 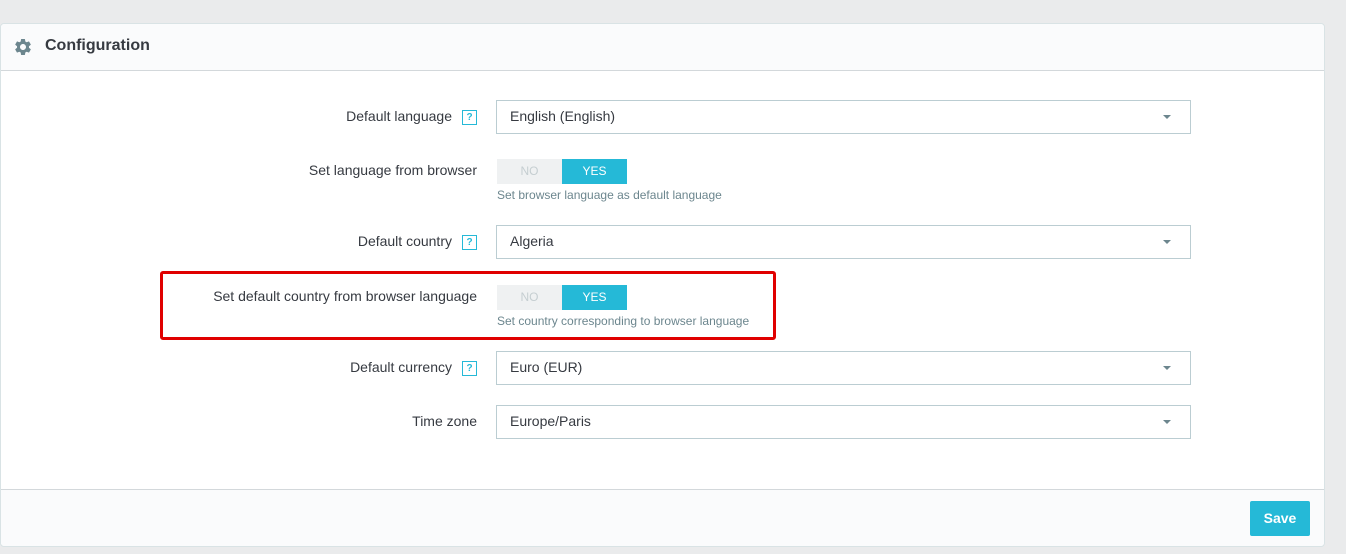 I want to click on language-from-browser-hint: Set browser language as default language, so click(x=609, y=195).